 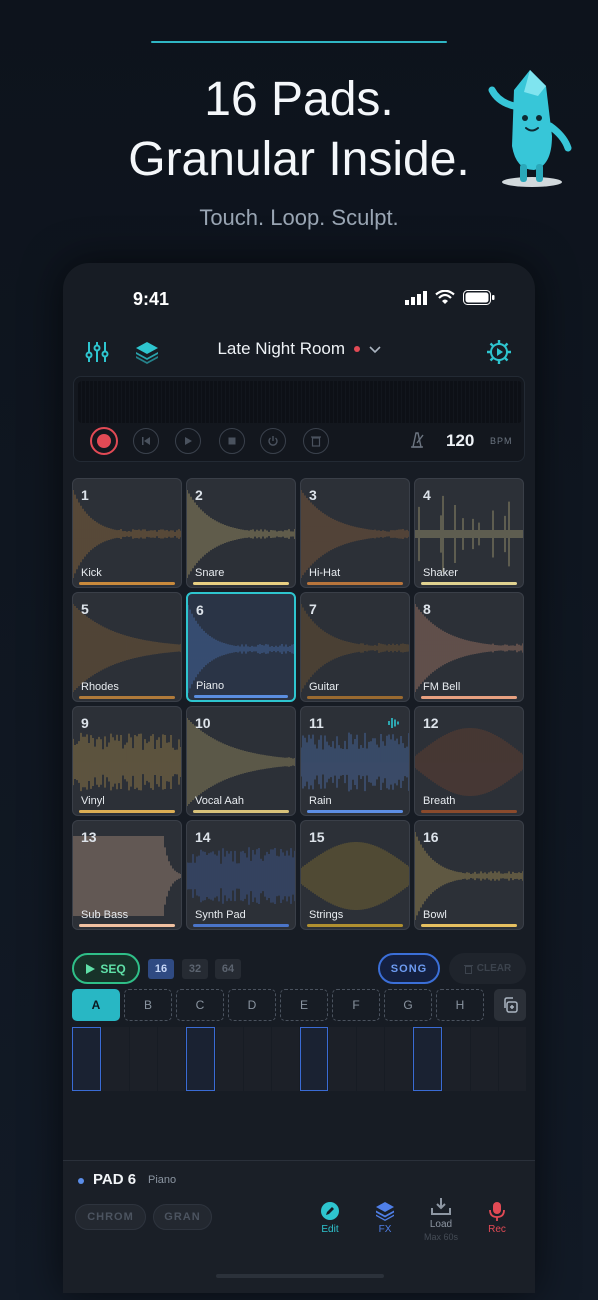 I want to click on waveform-overview, so click(x=300, y=402).